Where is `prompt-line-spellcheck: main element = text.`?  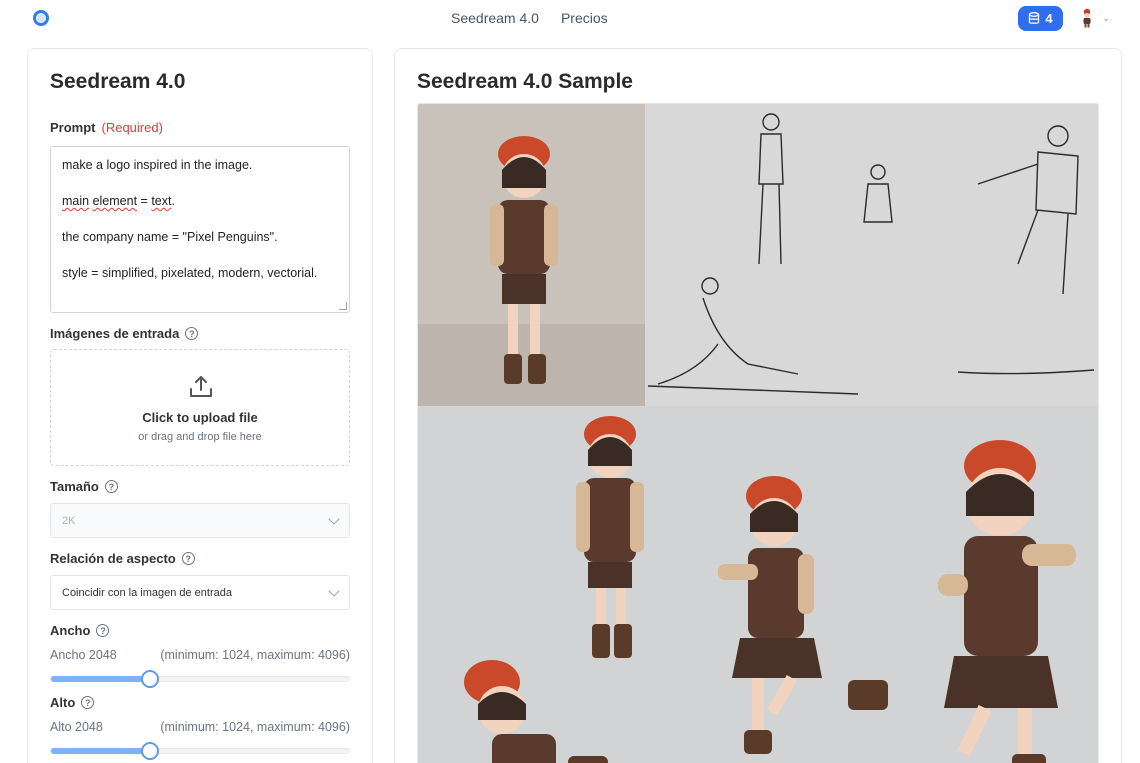 prompt-line-spellcheck: main element = text. is located at coordinates (118, 201).